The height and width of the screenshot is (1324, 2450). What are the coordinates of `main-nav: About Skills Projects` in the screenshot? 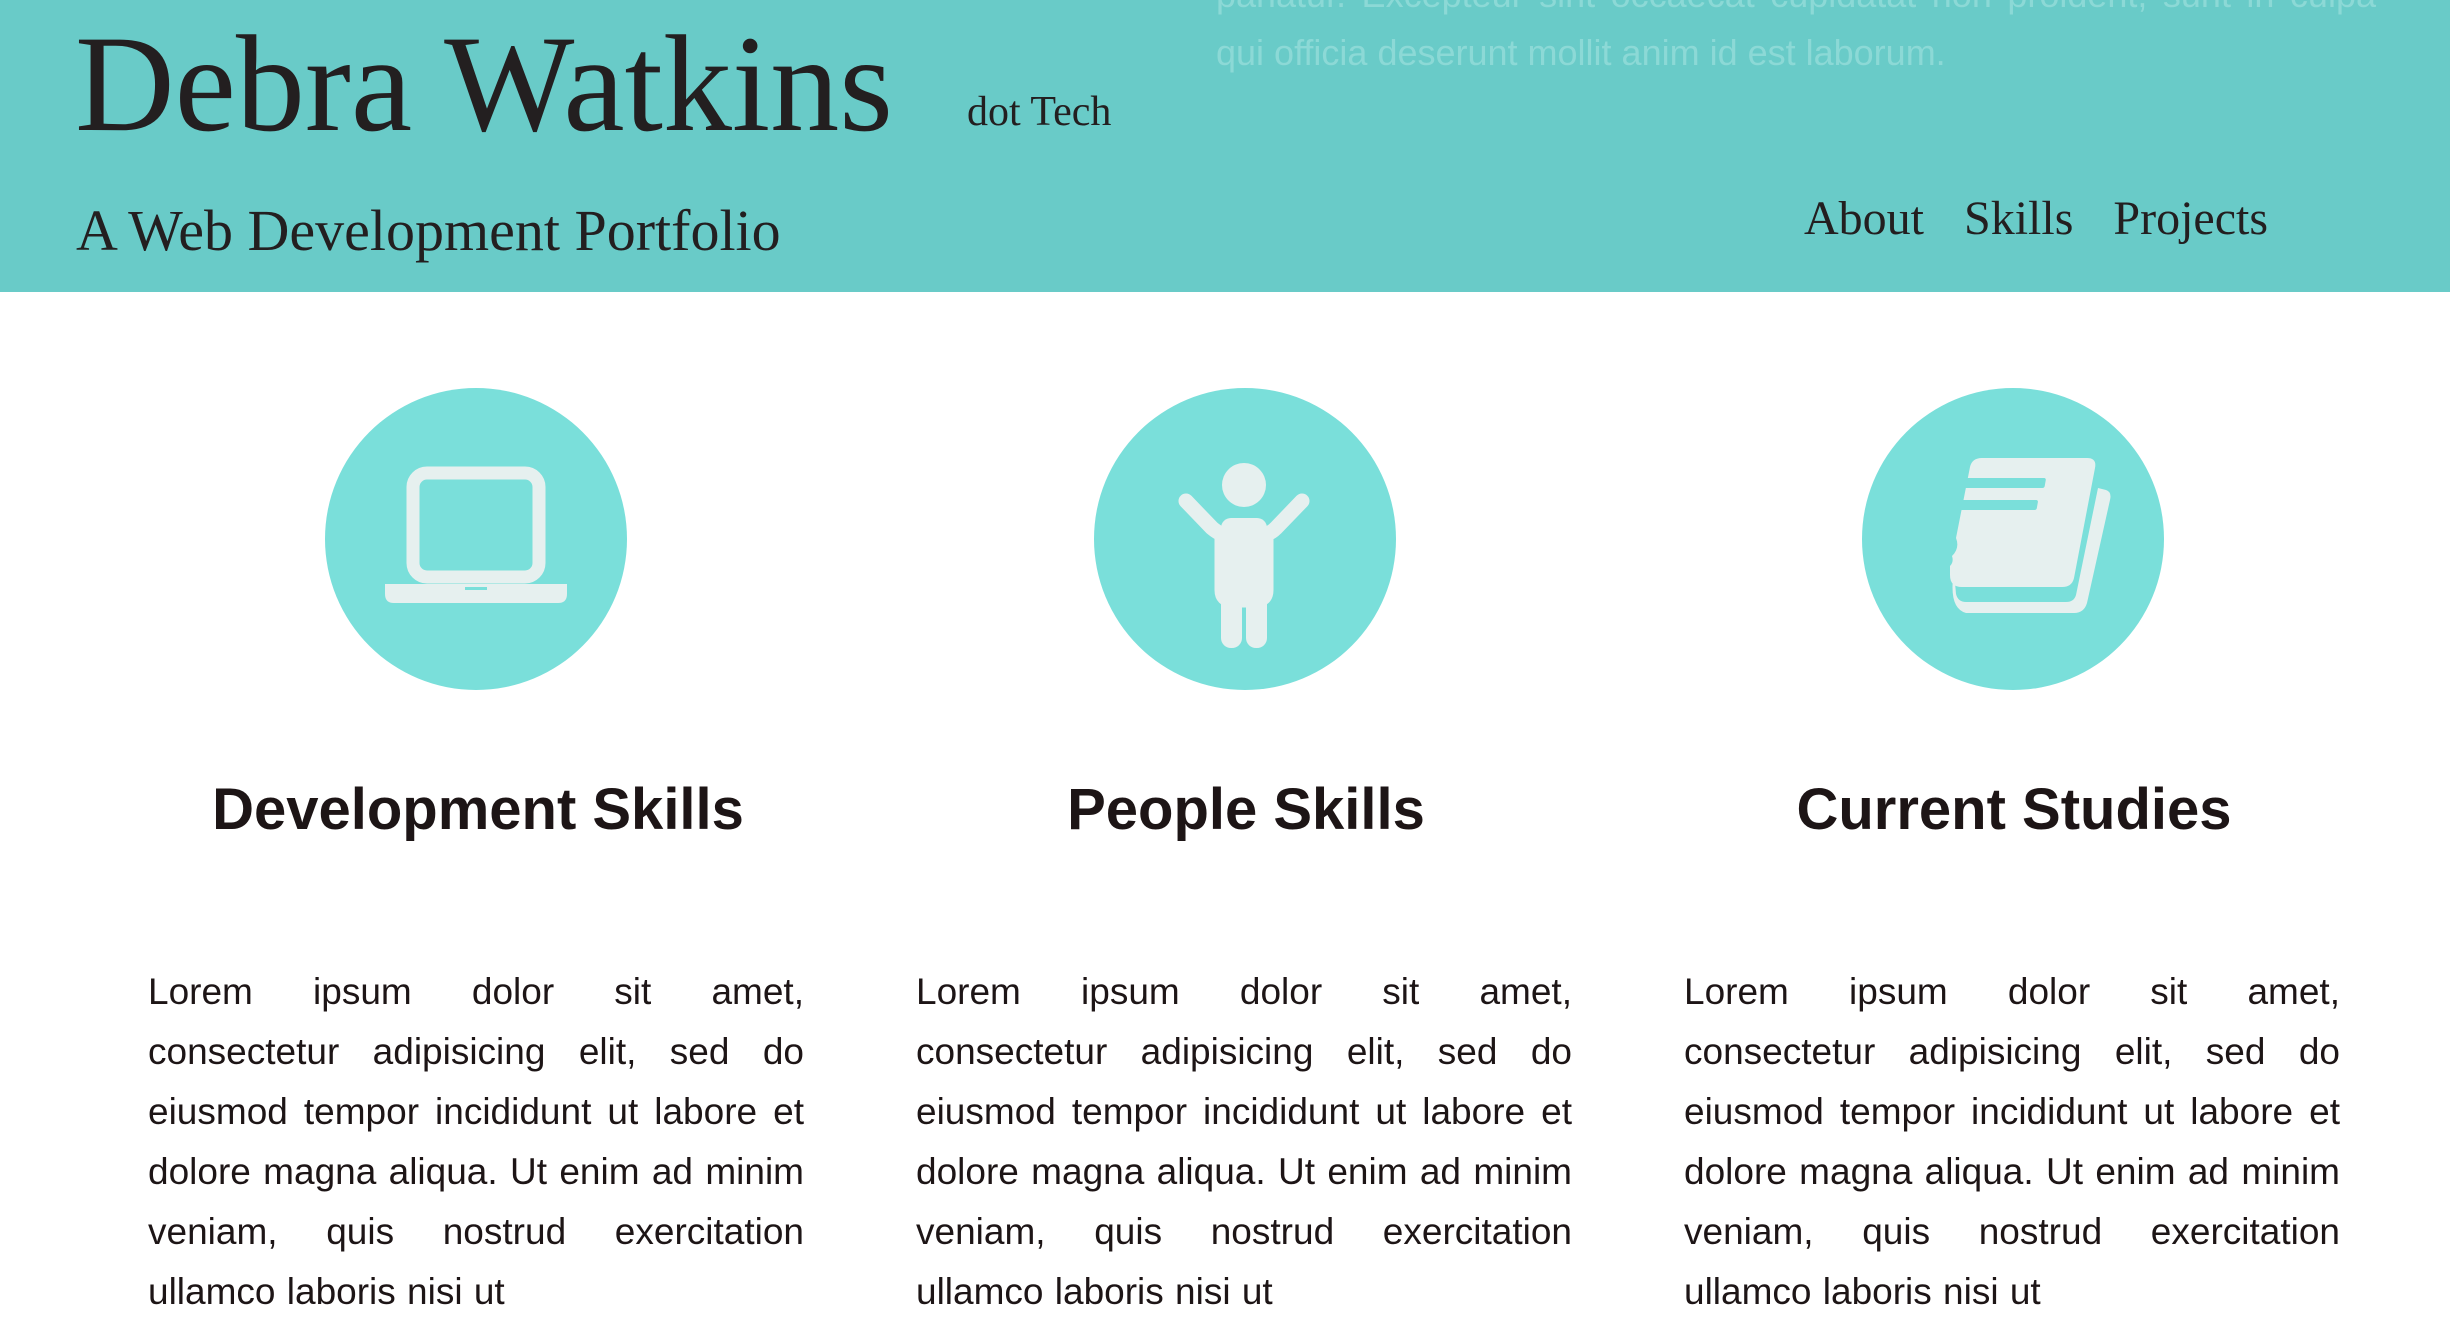 It's located at (2036, 219).